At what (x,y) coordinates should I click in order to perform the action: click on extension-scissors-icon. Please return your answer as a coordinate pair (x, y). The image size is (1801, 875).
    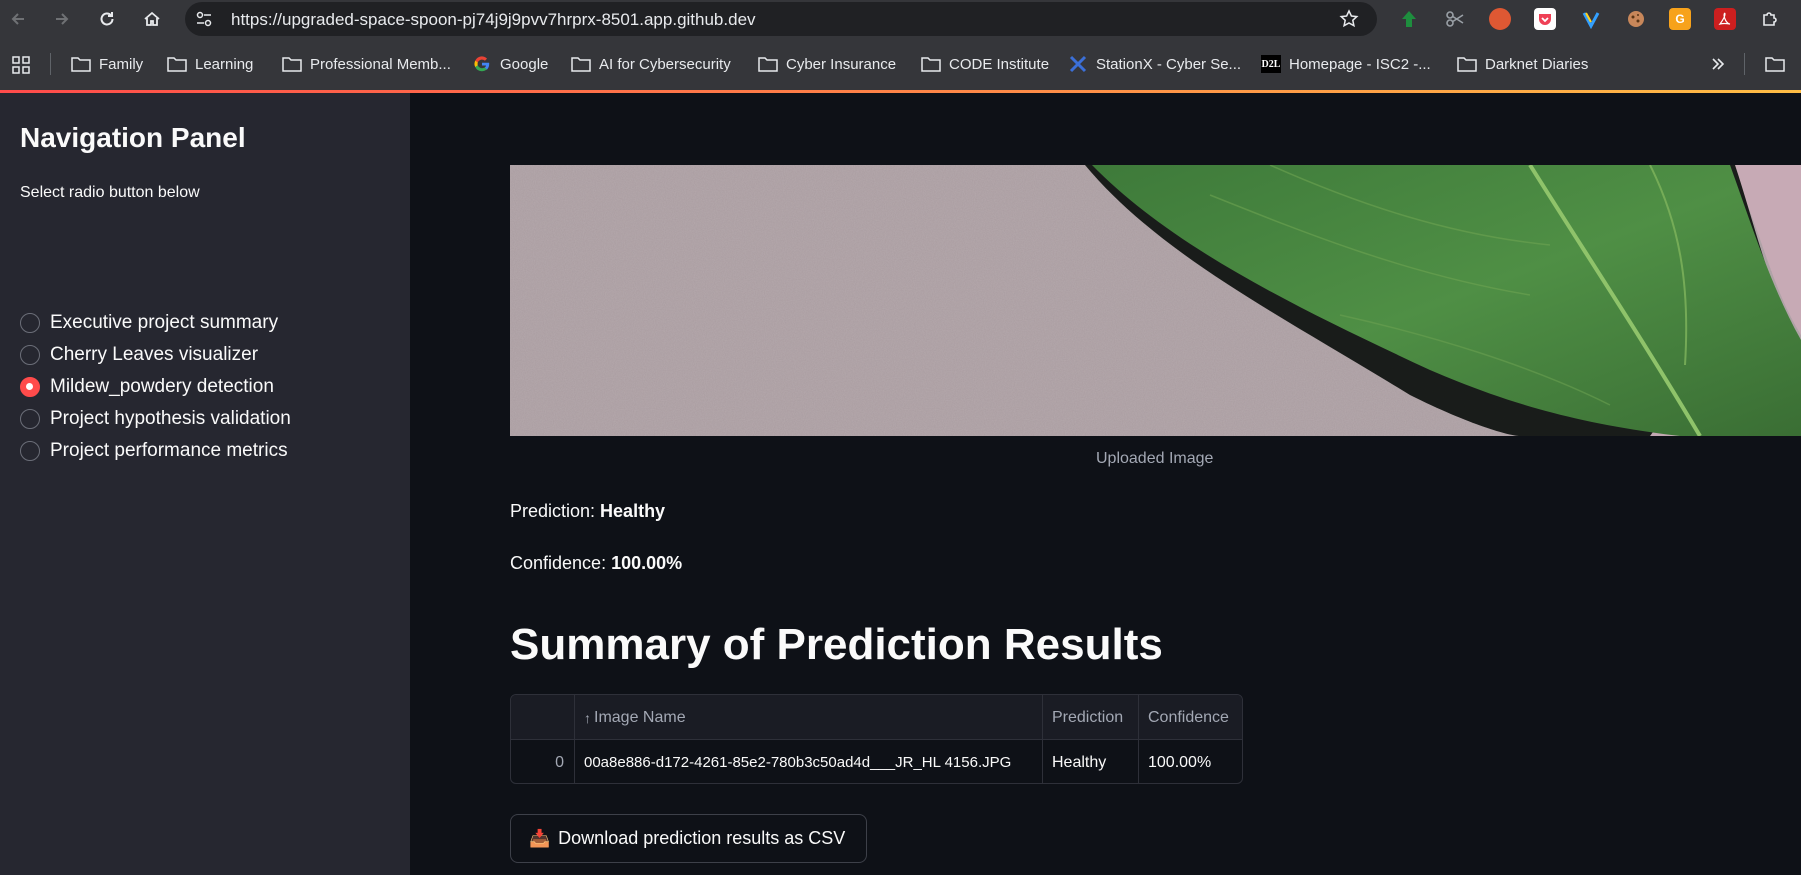
    Looking at the image, I should click on (1455, 19).